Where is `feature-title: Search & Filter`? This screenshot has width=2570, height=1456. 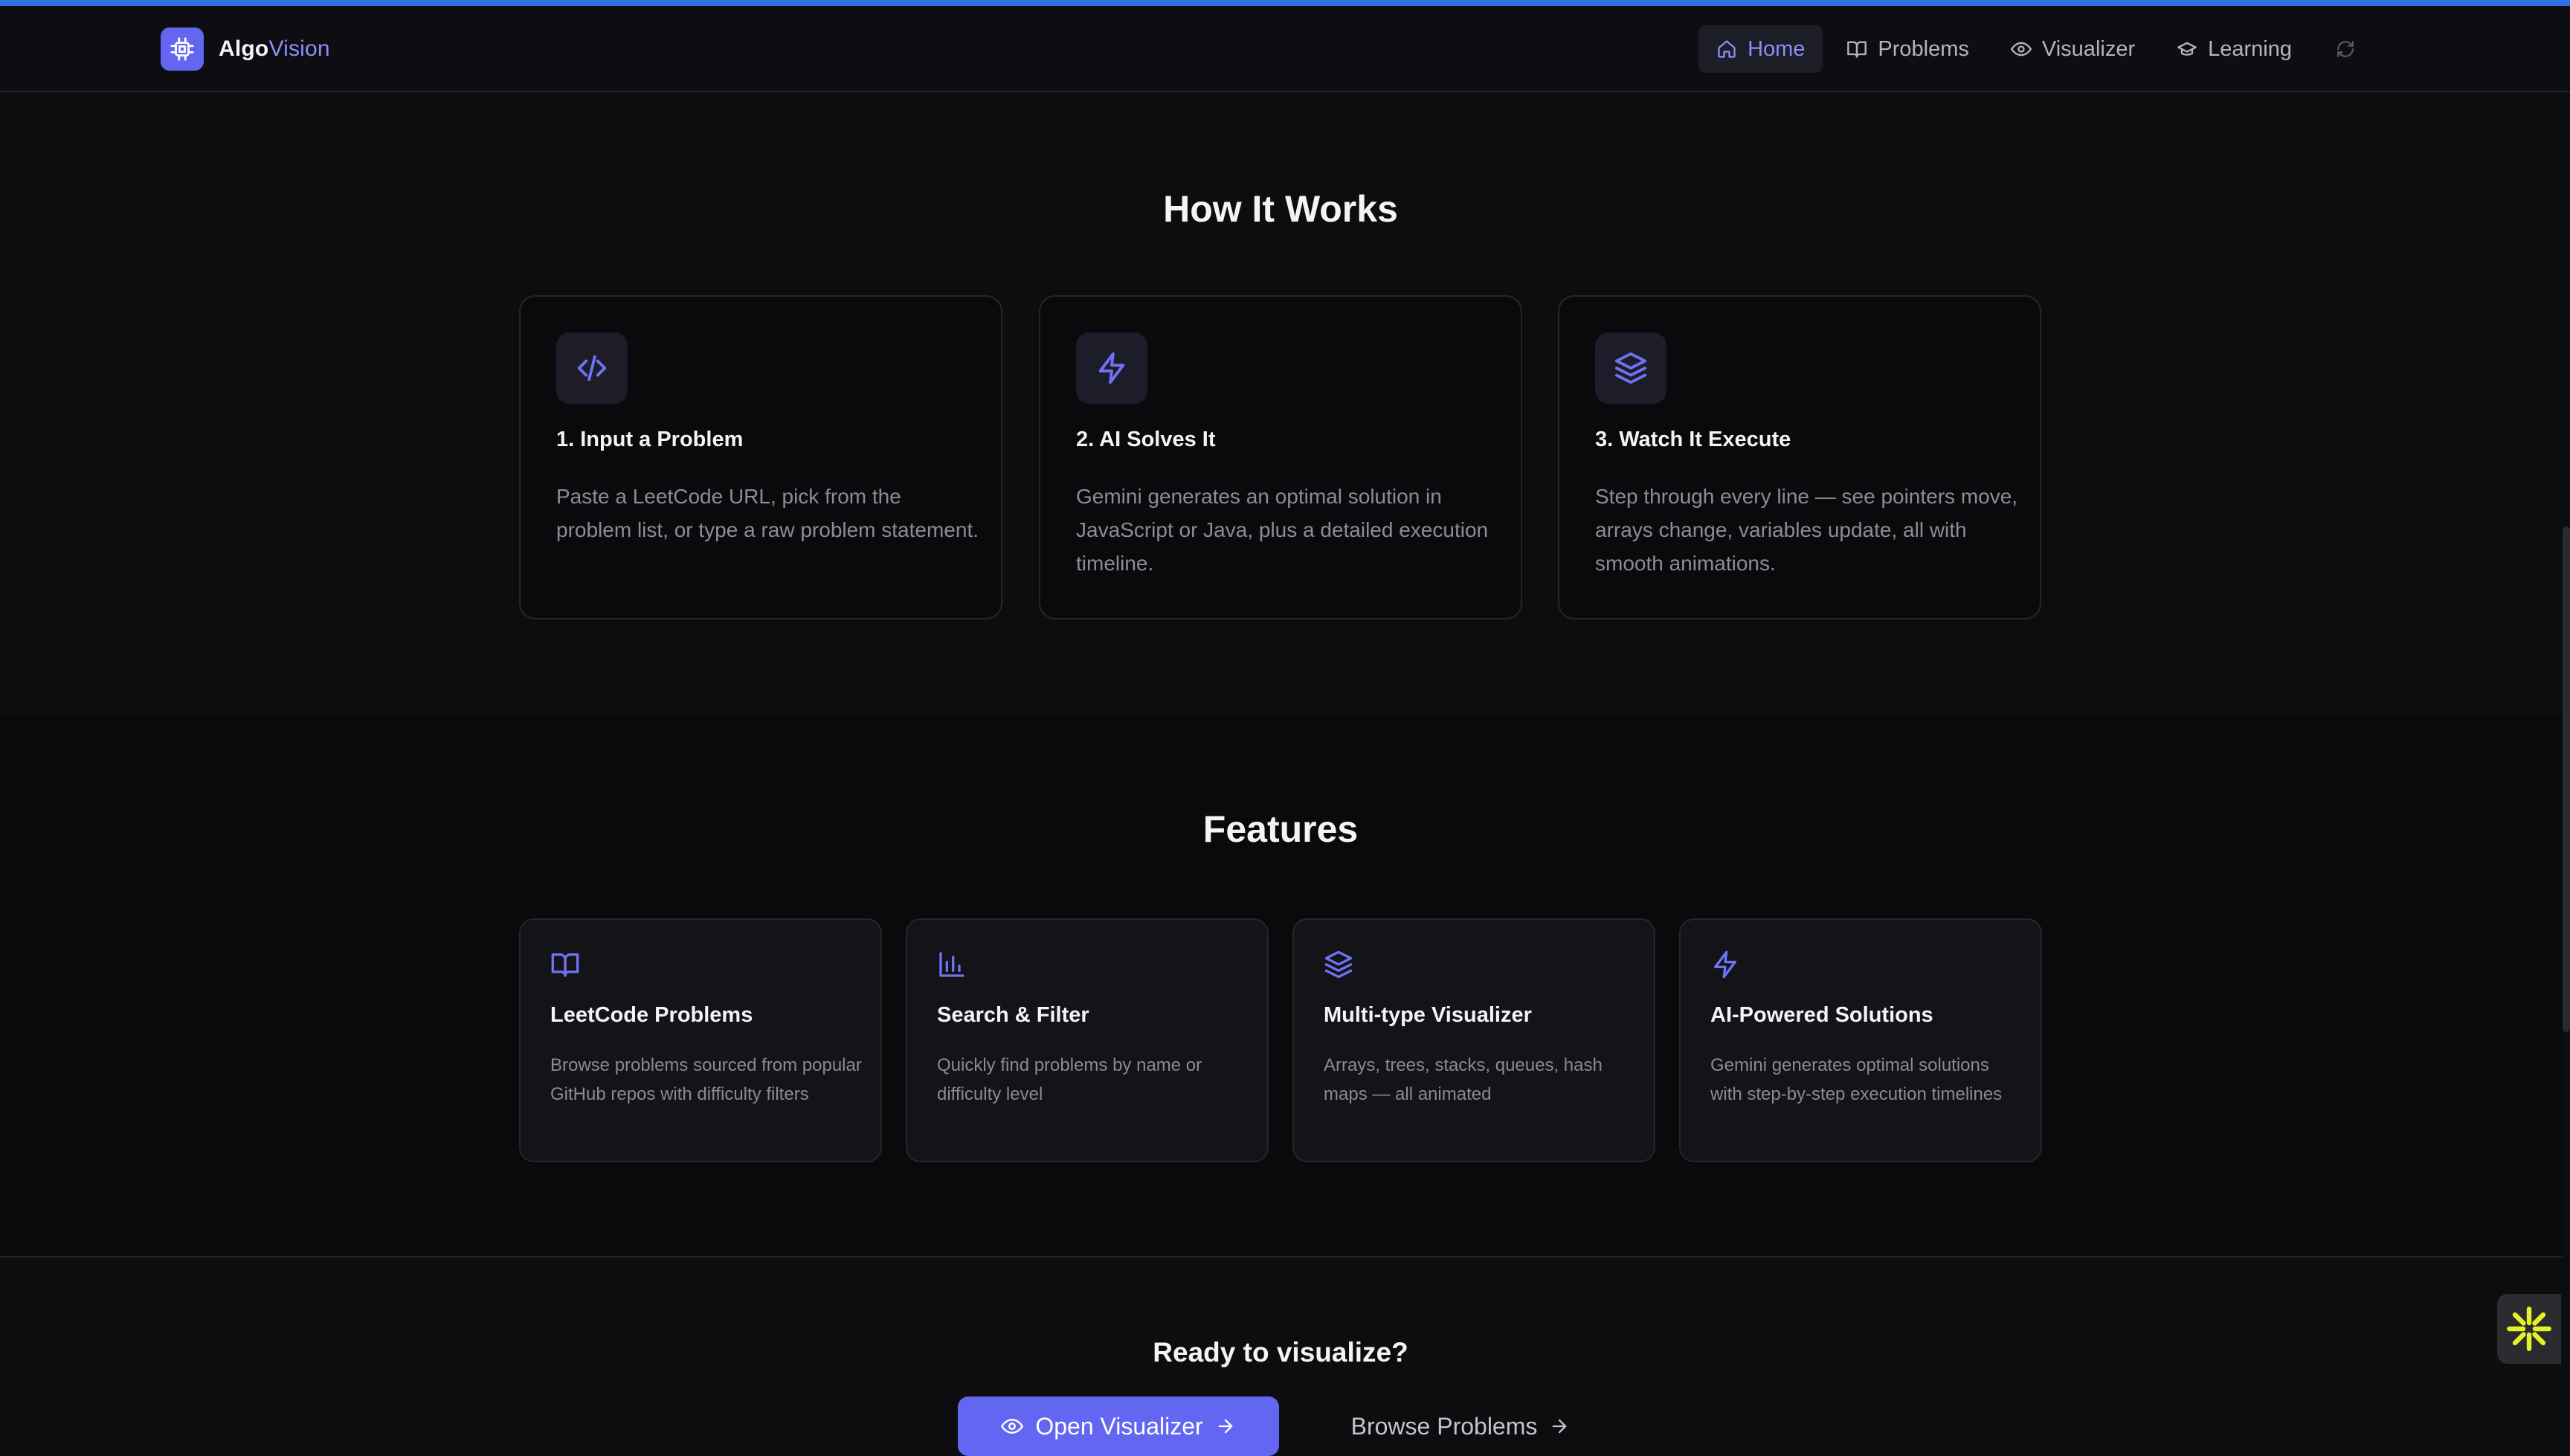
feature-title: Search & Filter is located at coordinates (1013, 1015).